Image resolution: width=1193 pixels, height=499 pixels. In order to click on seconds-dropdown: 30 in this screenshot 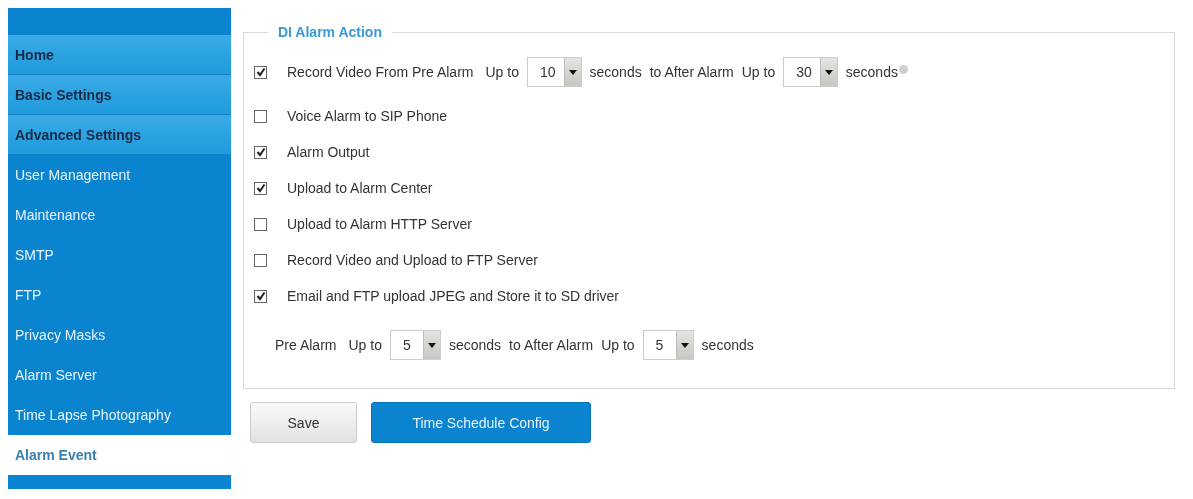, I will do `click(810, 72)`.